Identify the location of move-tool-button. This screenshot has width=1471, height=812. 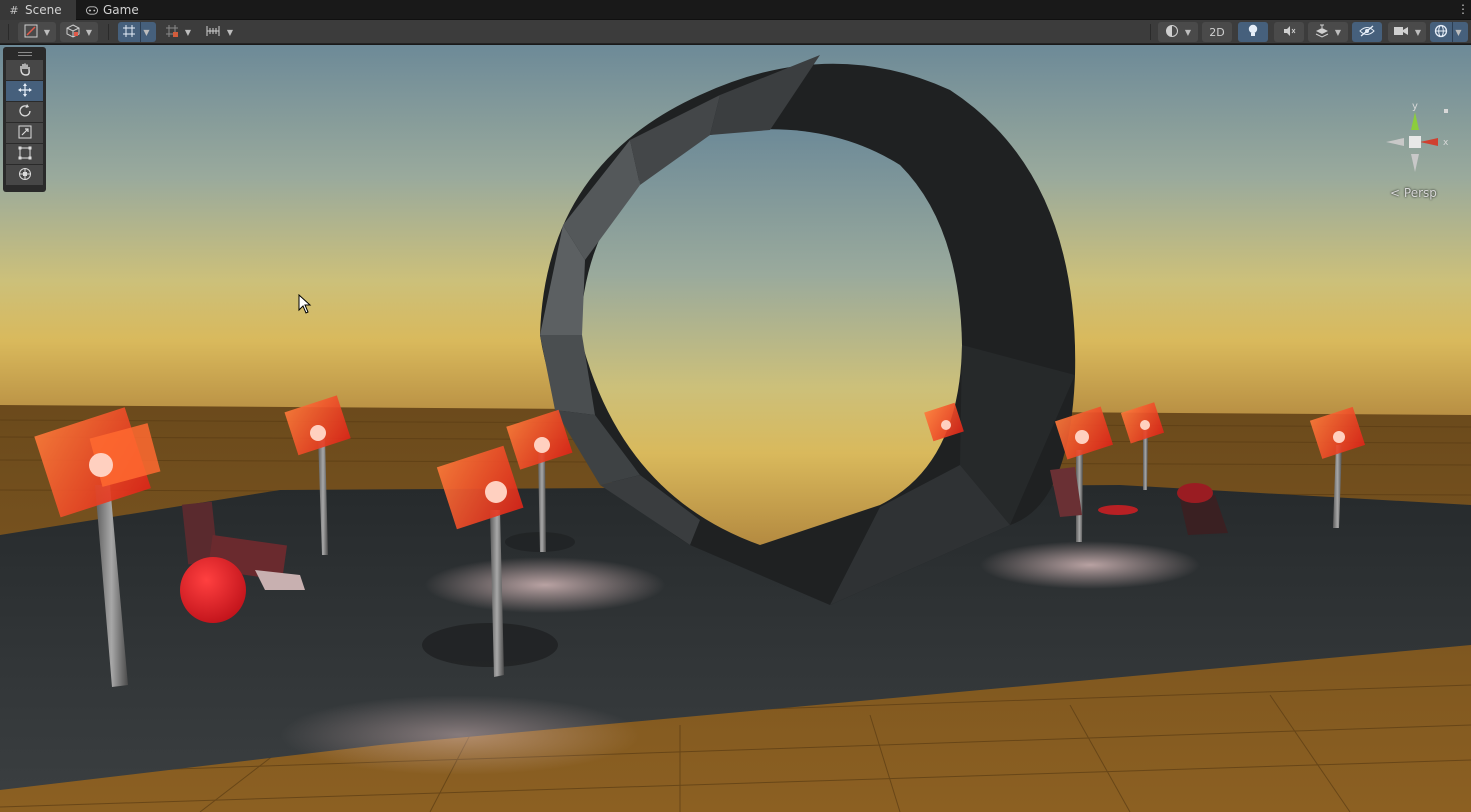
(24, 91).